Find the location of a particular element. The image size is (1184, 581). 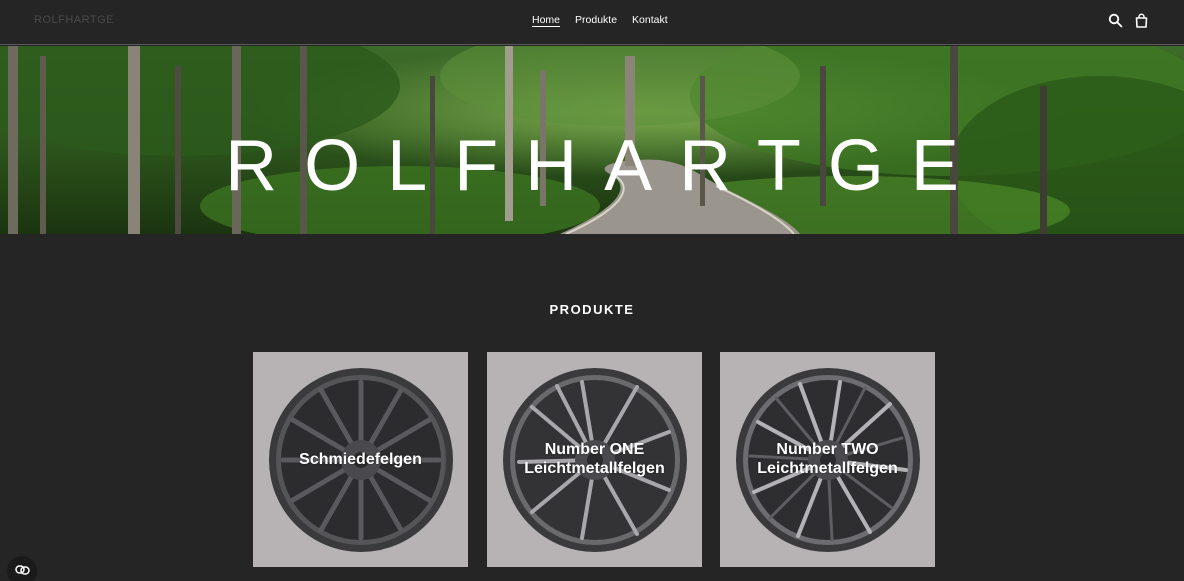

product-card-schmiedefelgen: Schmiedefelgen is located at coordinates (360, 459).